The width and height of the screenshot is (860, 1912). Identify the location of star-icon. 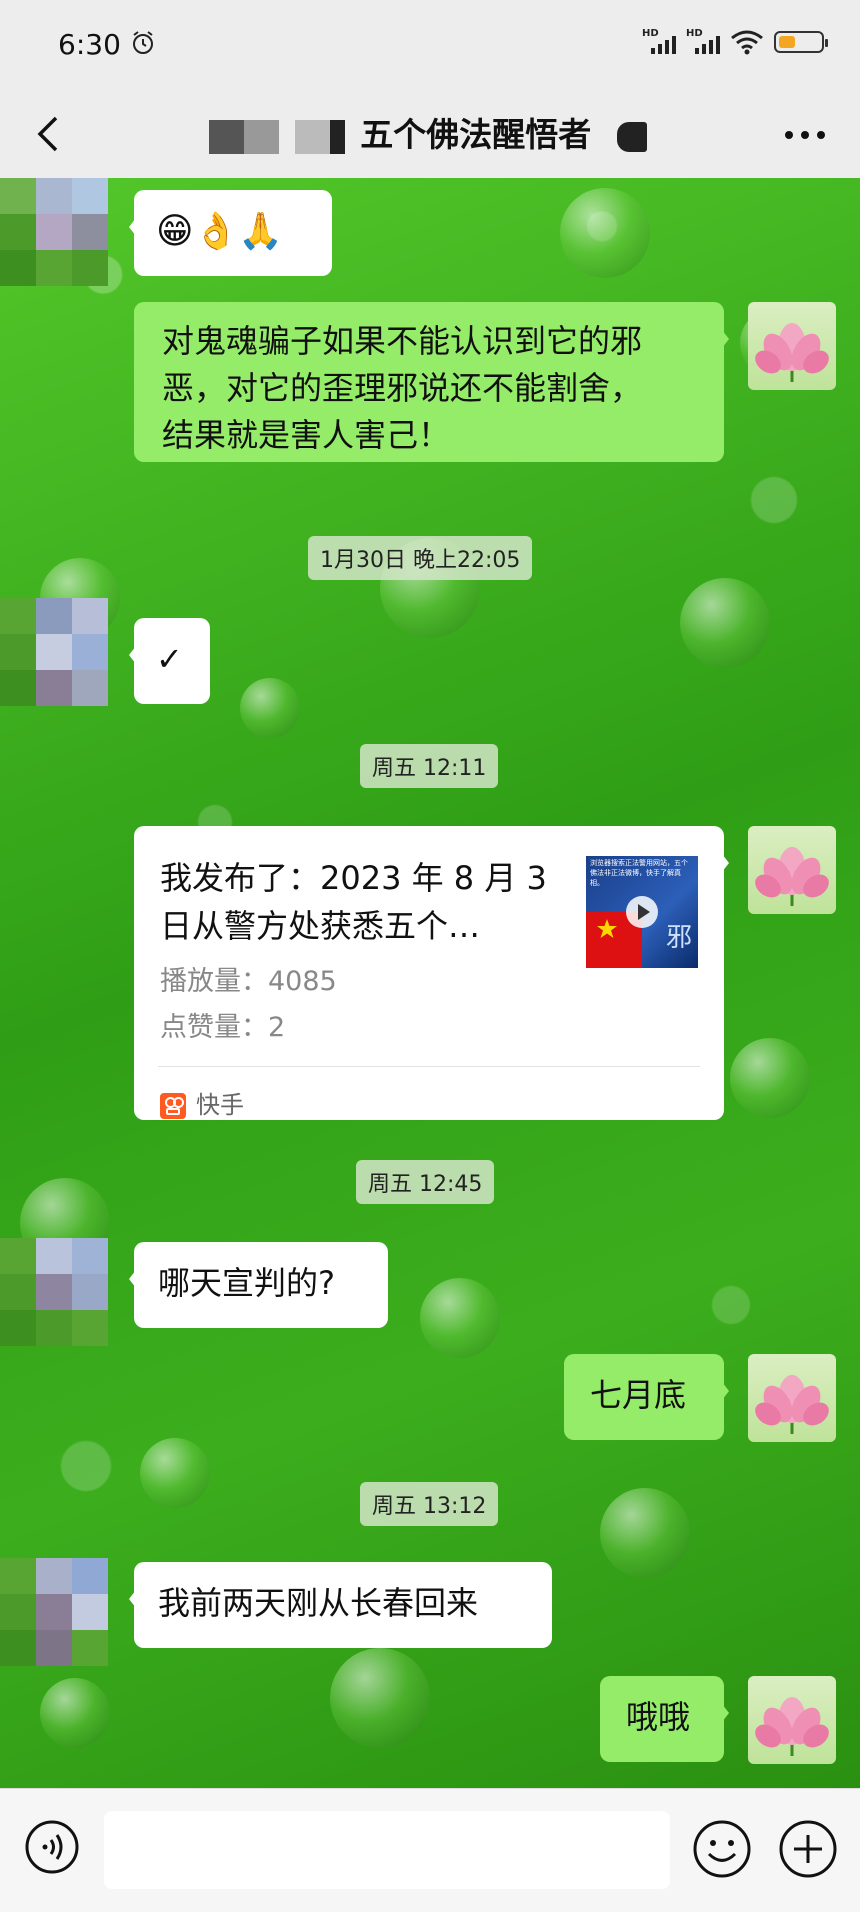
(607, 928).